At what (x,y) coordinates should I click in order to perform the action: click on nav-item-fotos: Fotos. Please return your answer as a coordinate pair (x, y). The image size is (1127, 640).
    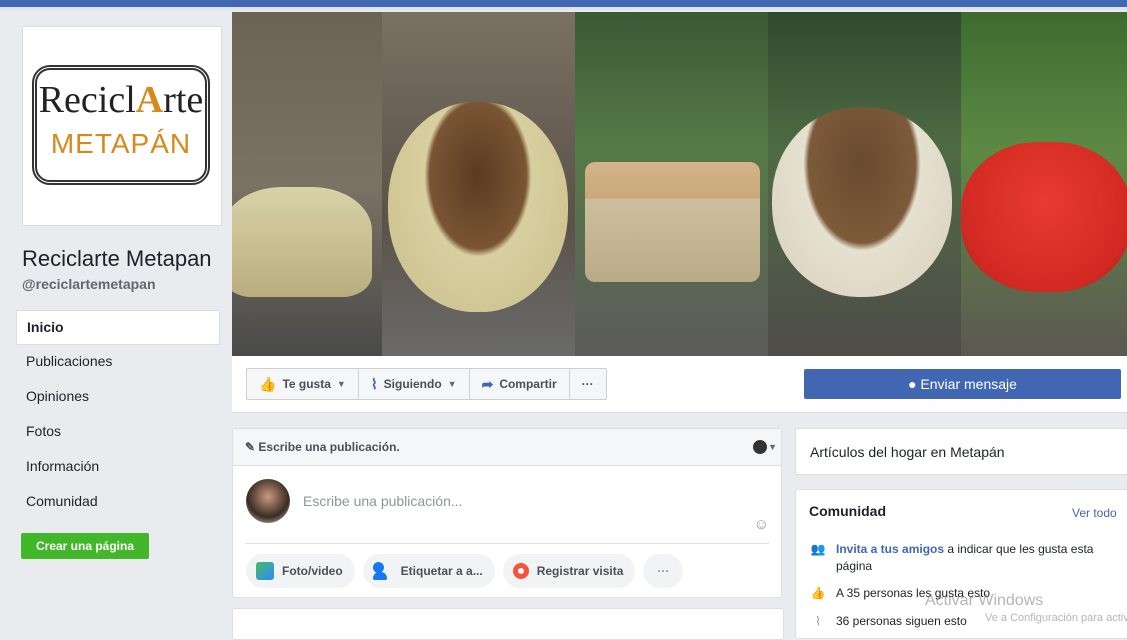
    Looking at the image, I should click on (118, 432).